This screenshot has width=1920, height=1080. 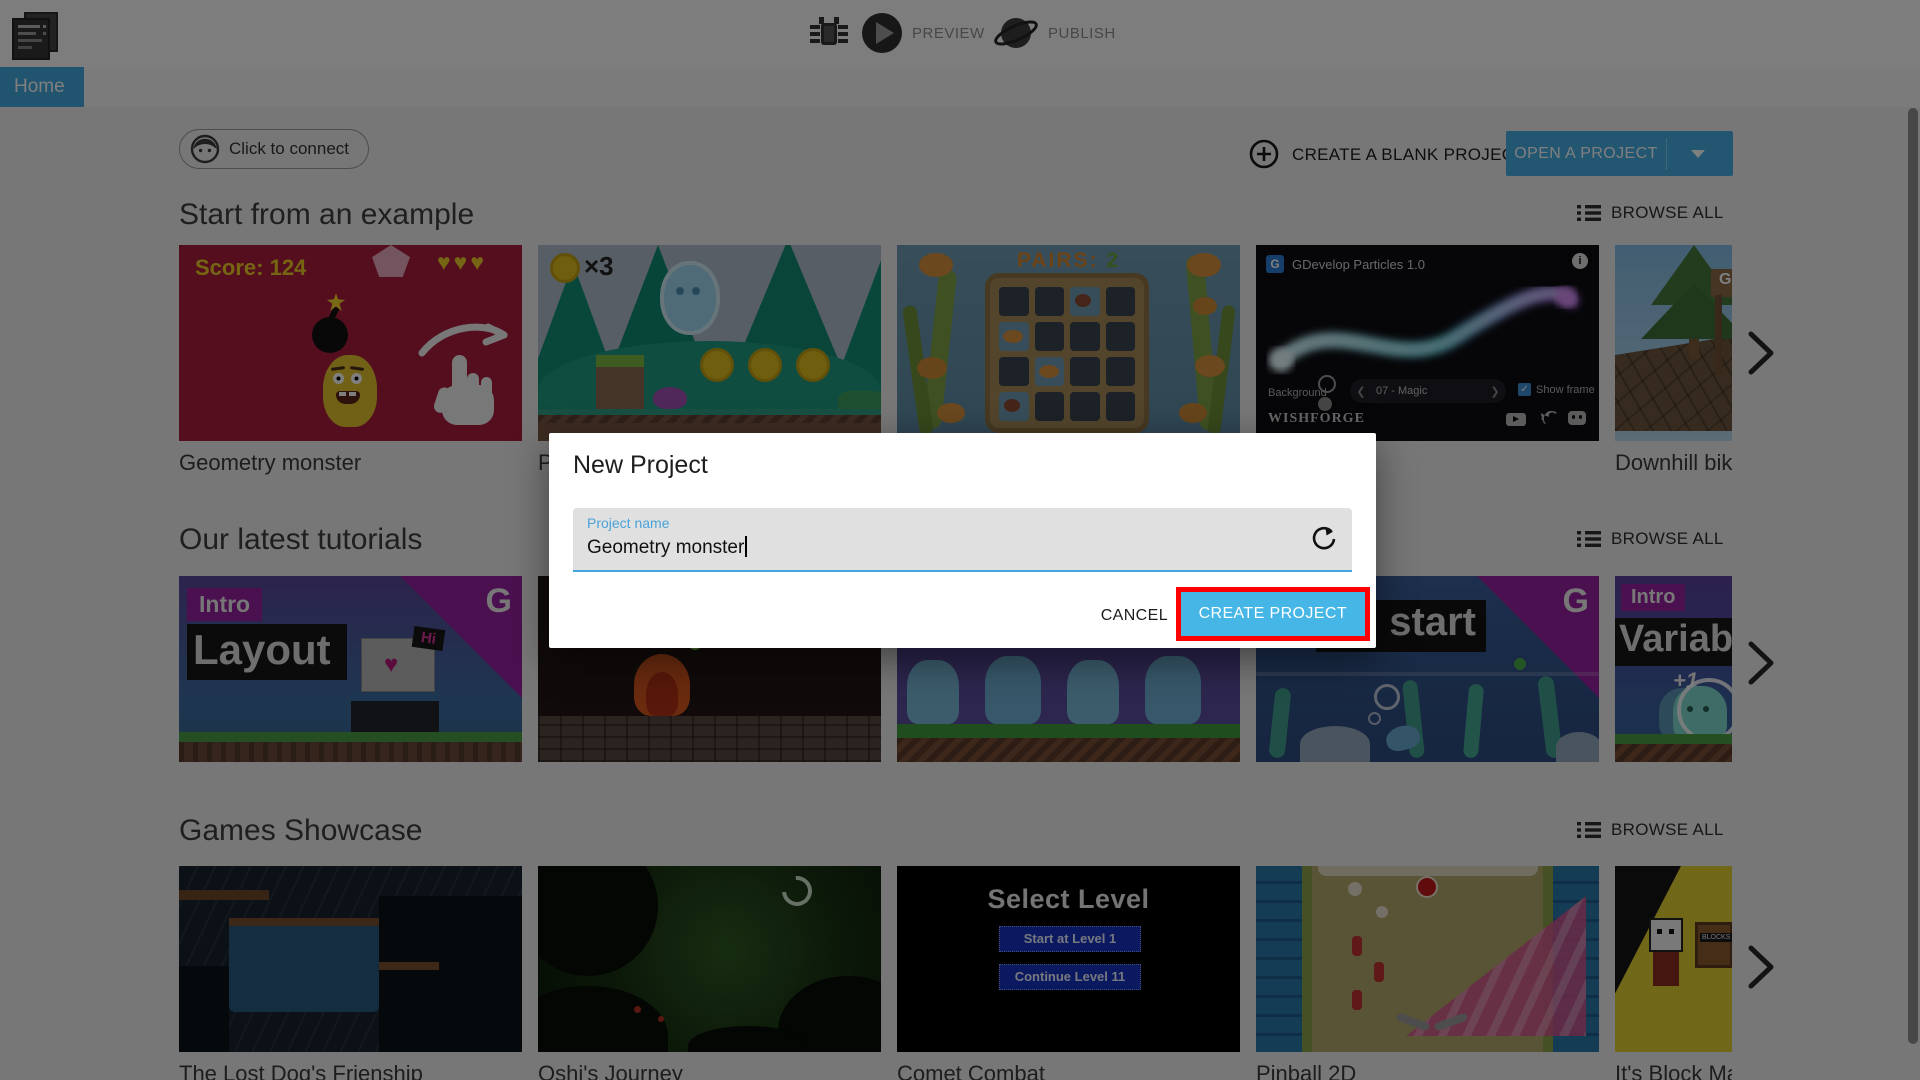 I want to click on cancel-button: CANCEL, so click(x=1134, y=616).